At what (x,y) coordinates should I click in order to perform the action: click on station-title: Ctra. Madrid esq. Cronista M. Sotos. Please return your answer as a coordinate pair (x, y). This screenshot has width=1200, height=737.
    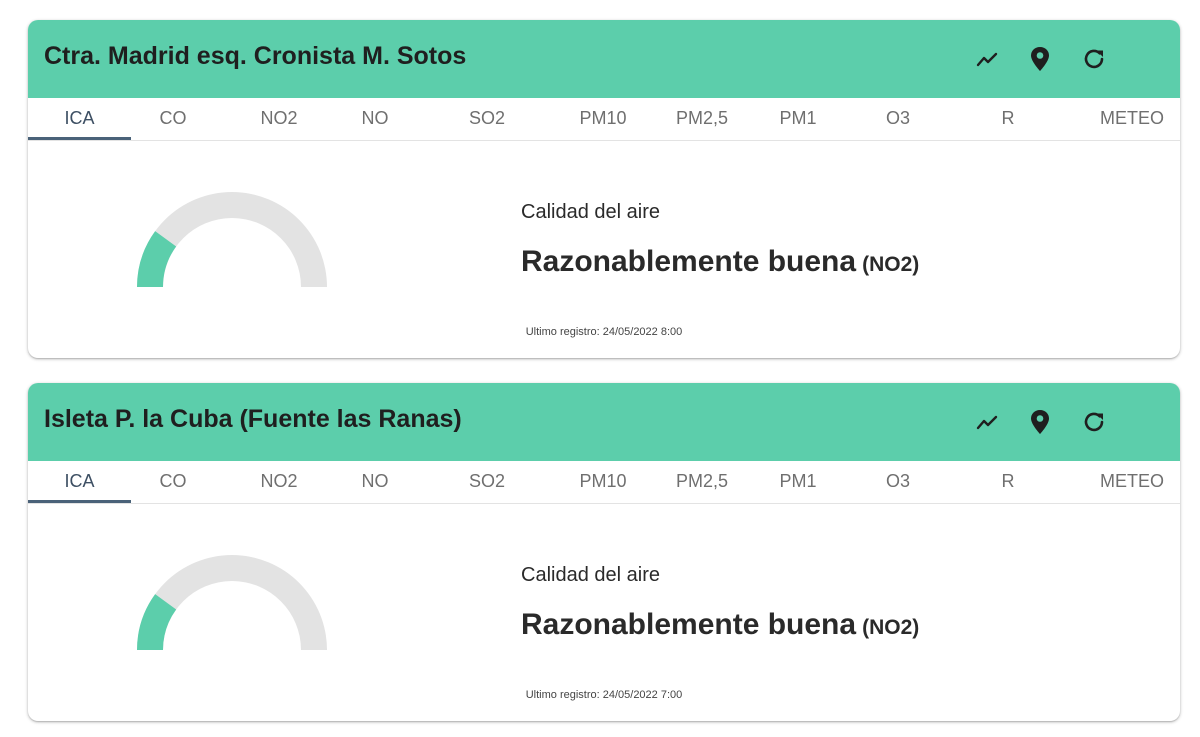
    Looking at the image, I should click on (255, 56).